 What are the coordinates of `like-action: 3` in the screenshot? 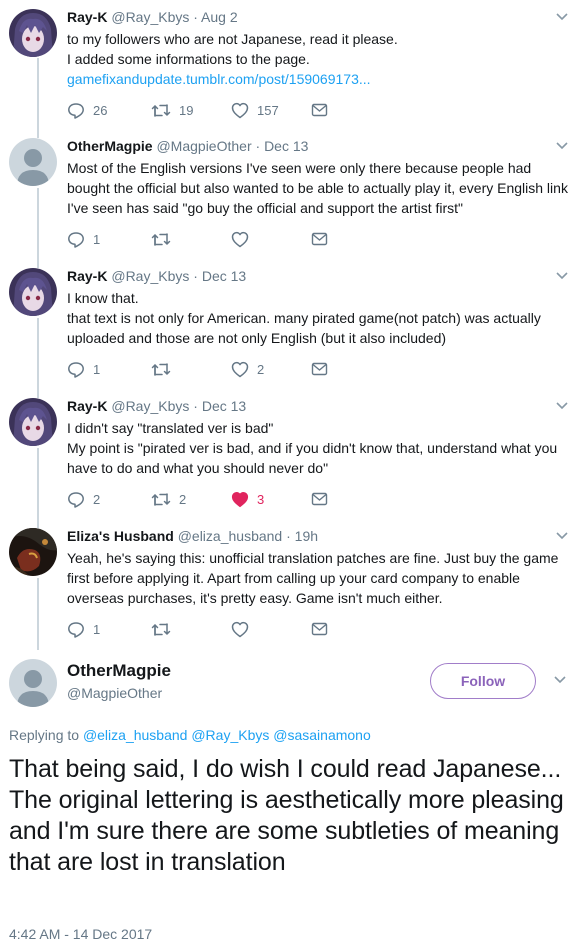 It's located at (247, 499).